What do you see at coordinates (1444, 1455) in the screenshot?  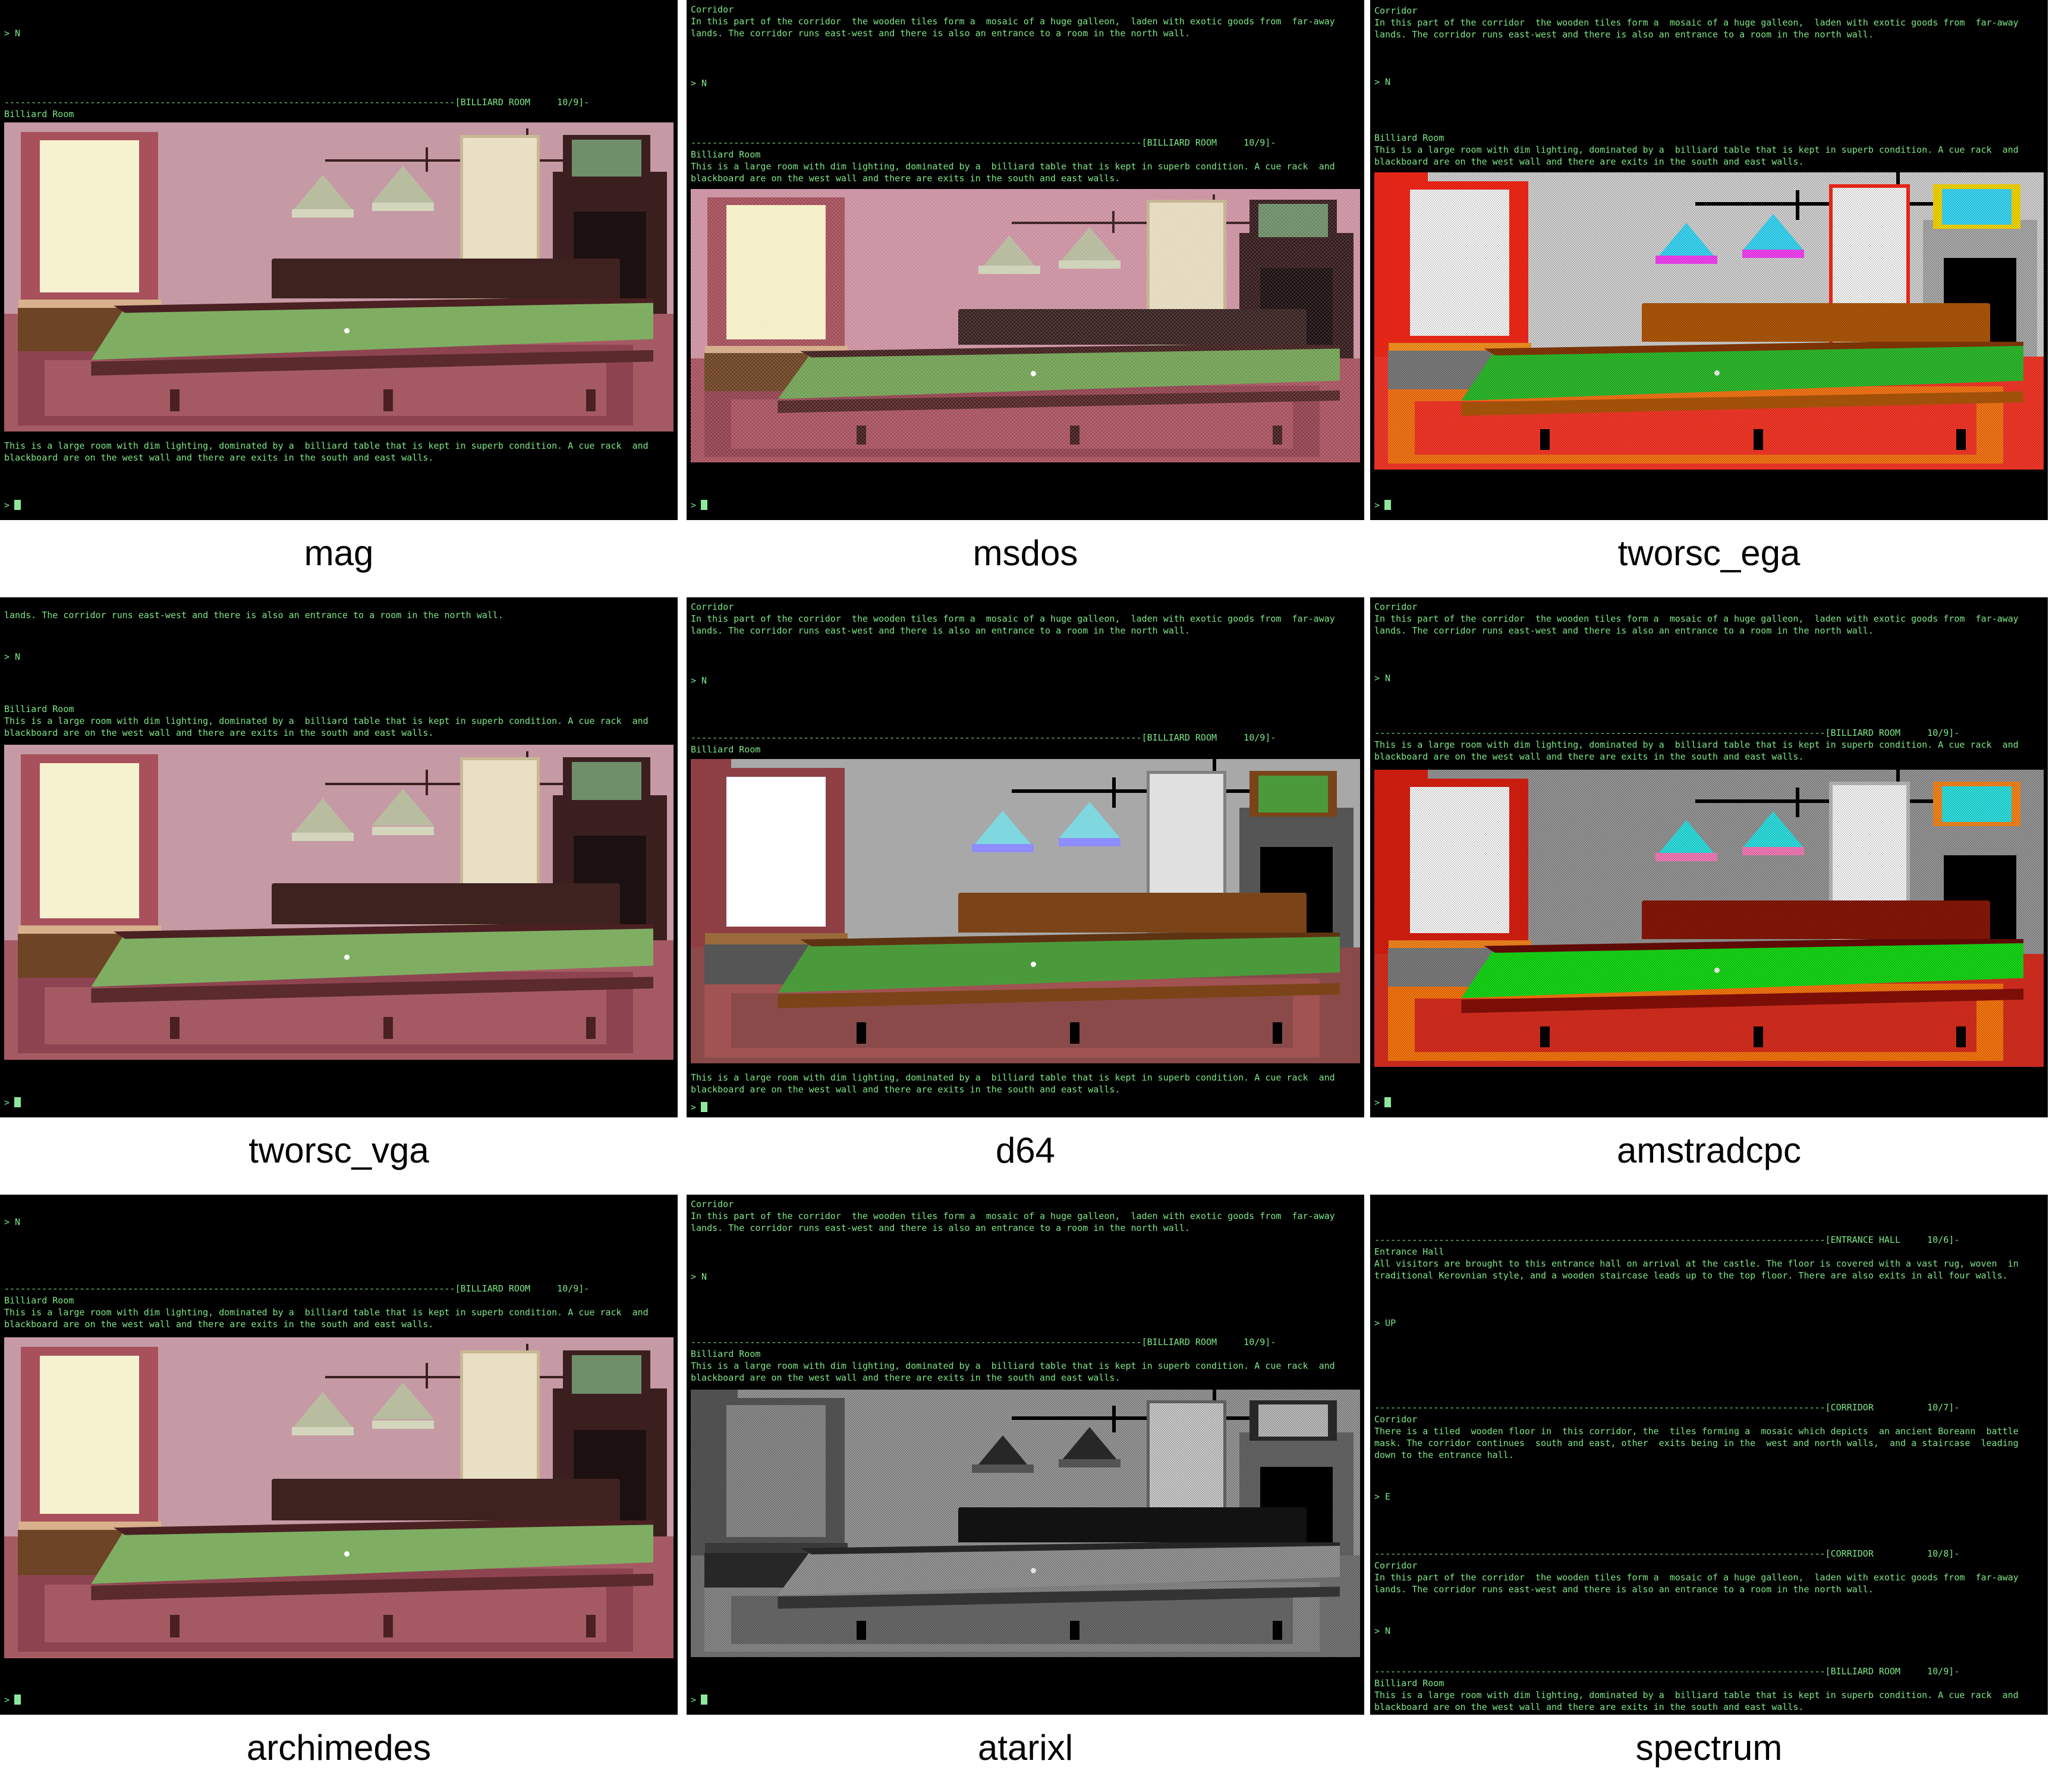 I see `corridor2-line3: down to the entrance hall.` at bounding box center [1444, 1455].